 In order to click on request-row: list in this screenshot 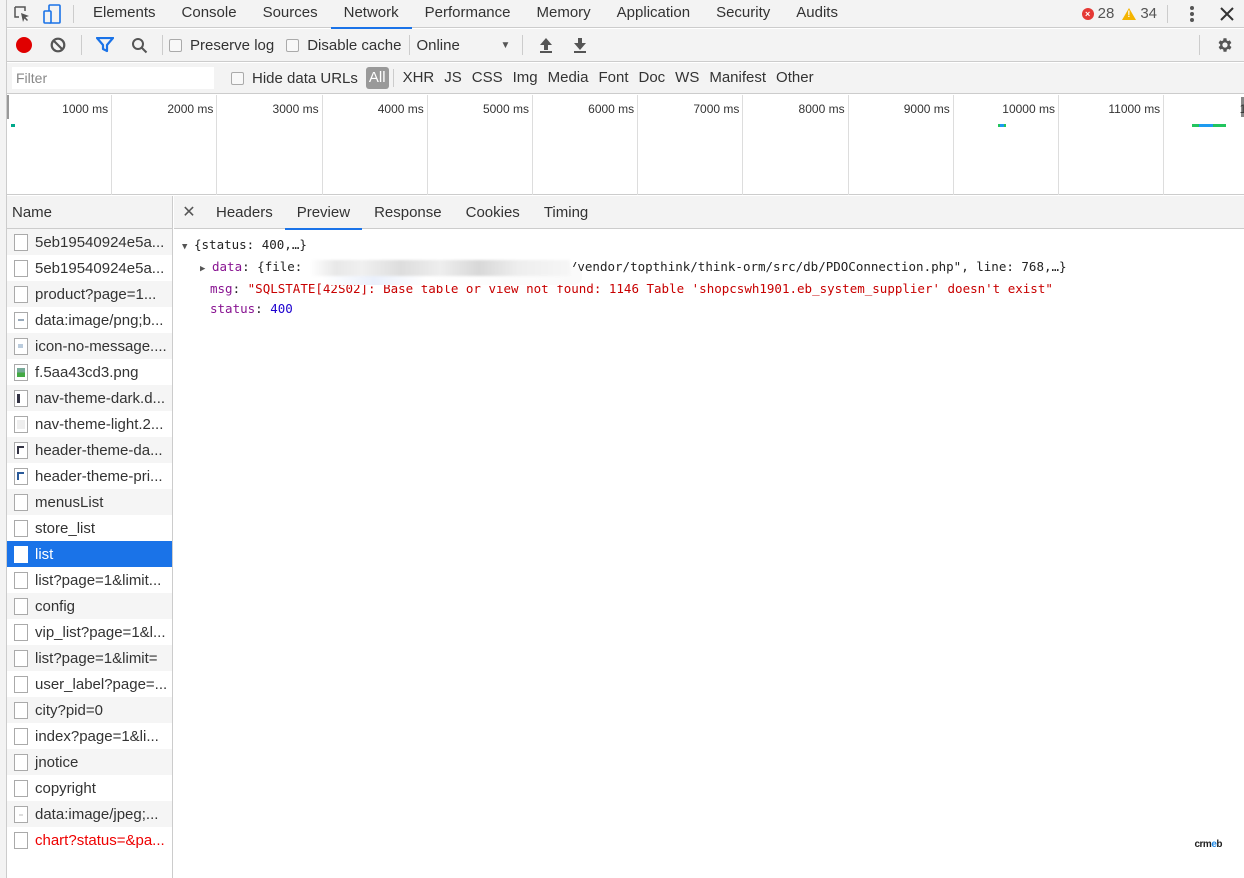, I will do `click(89, 554)`.